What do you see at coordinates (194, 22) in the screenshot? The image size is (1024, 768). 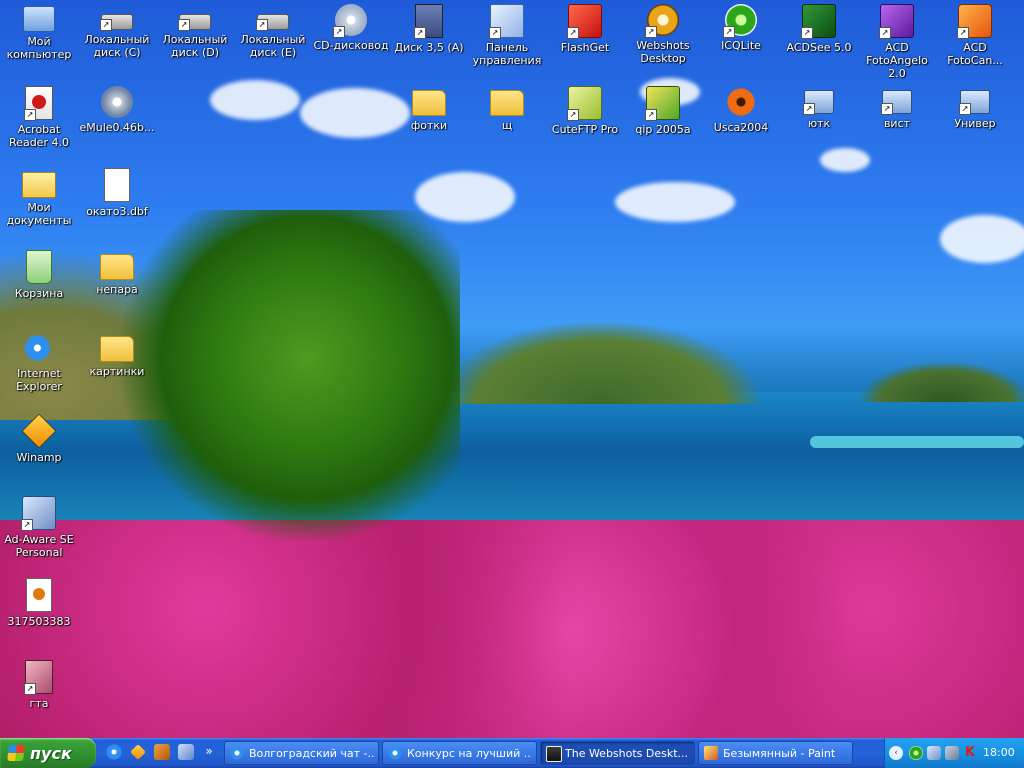 I see `drive-icon: ↗` at bounding box center [194, 22].